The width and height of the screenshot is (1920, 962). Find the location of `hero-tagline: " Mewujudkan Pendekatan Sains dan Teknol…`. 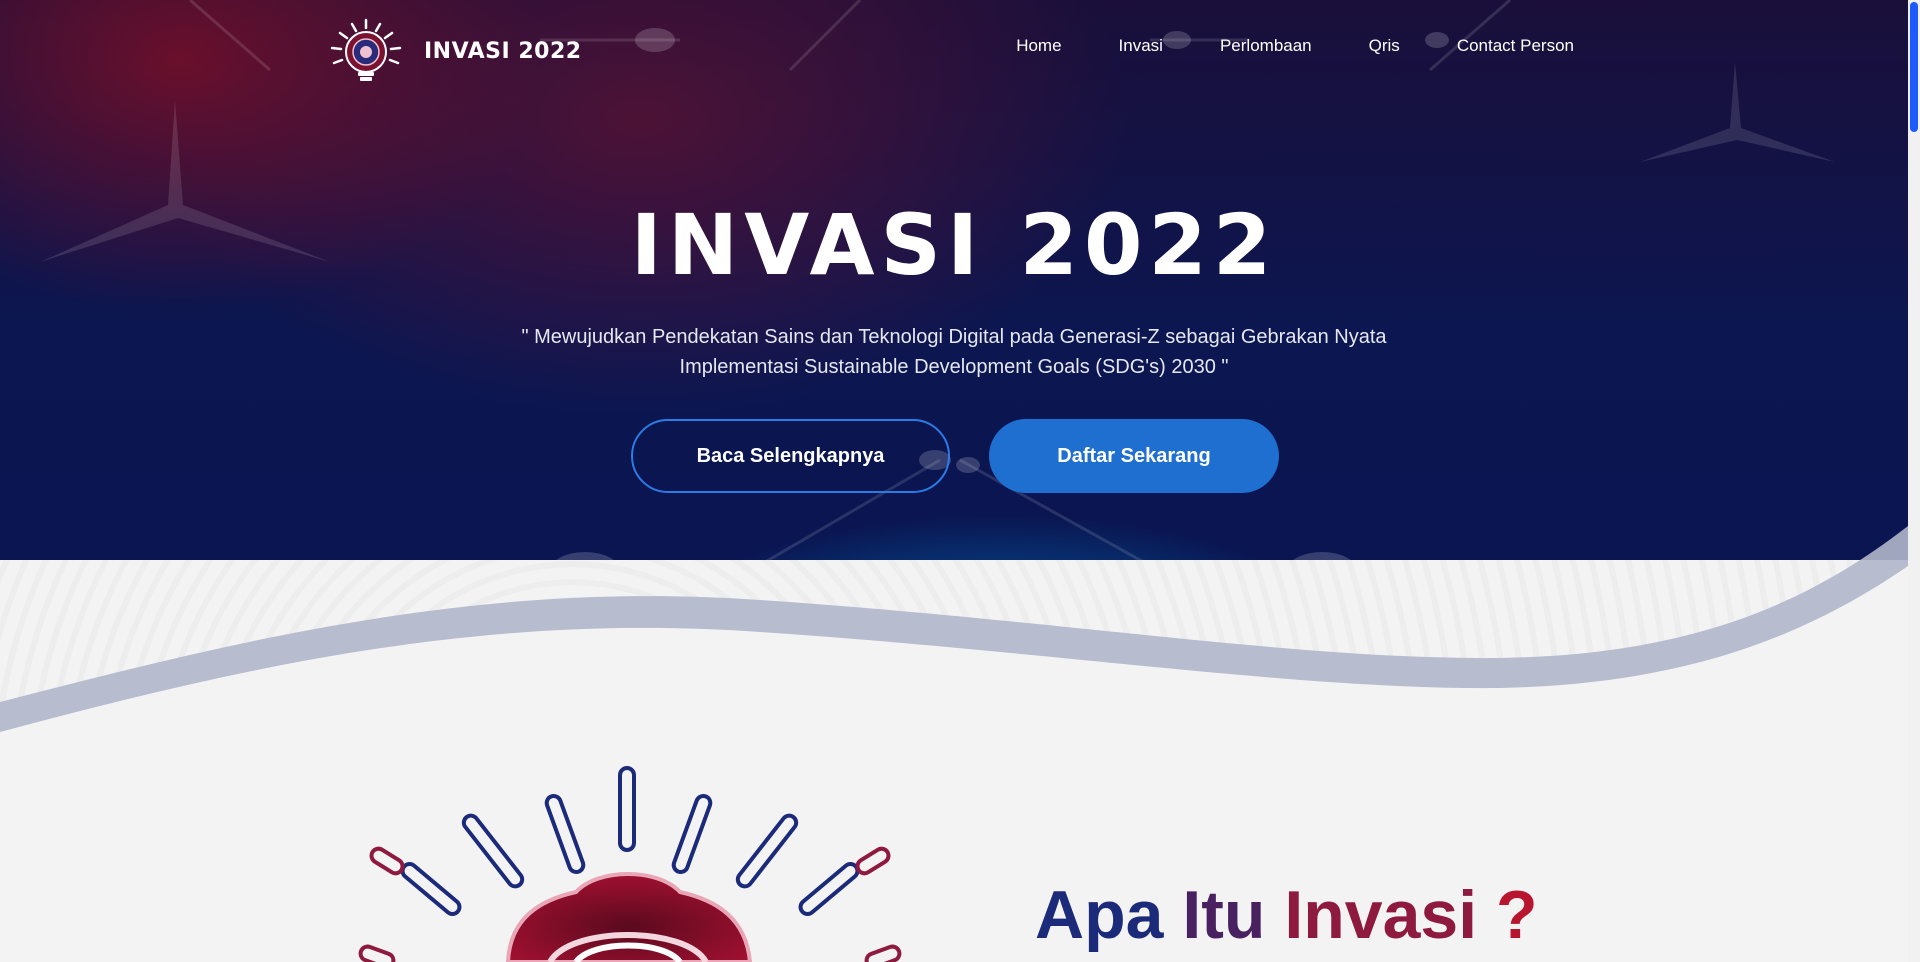

hero-tagline: " Mewujudkan Pendekatan Sains dan Teknol… is located at coordinates (954, 352).